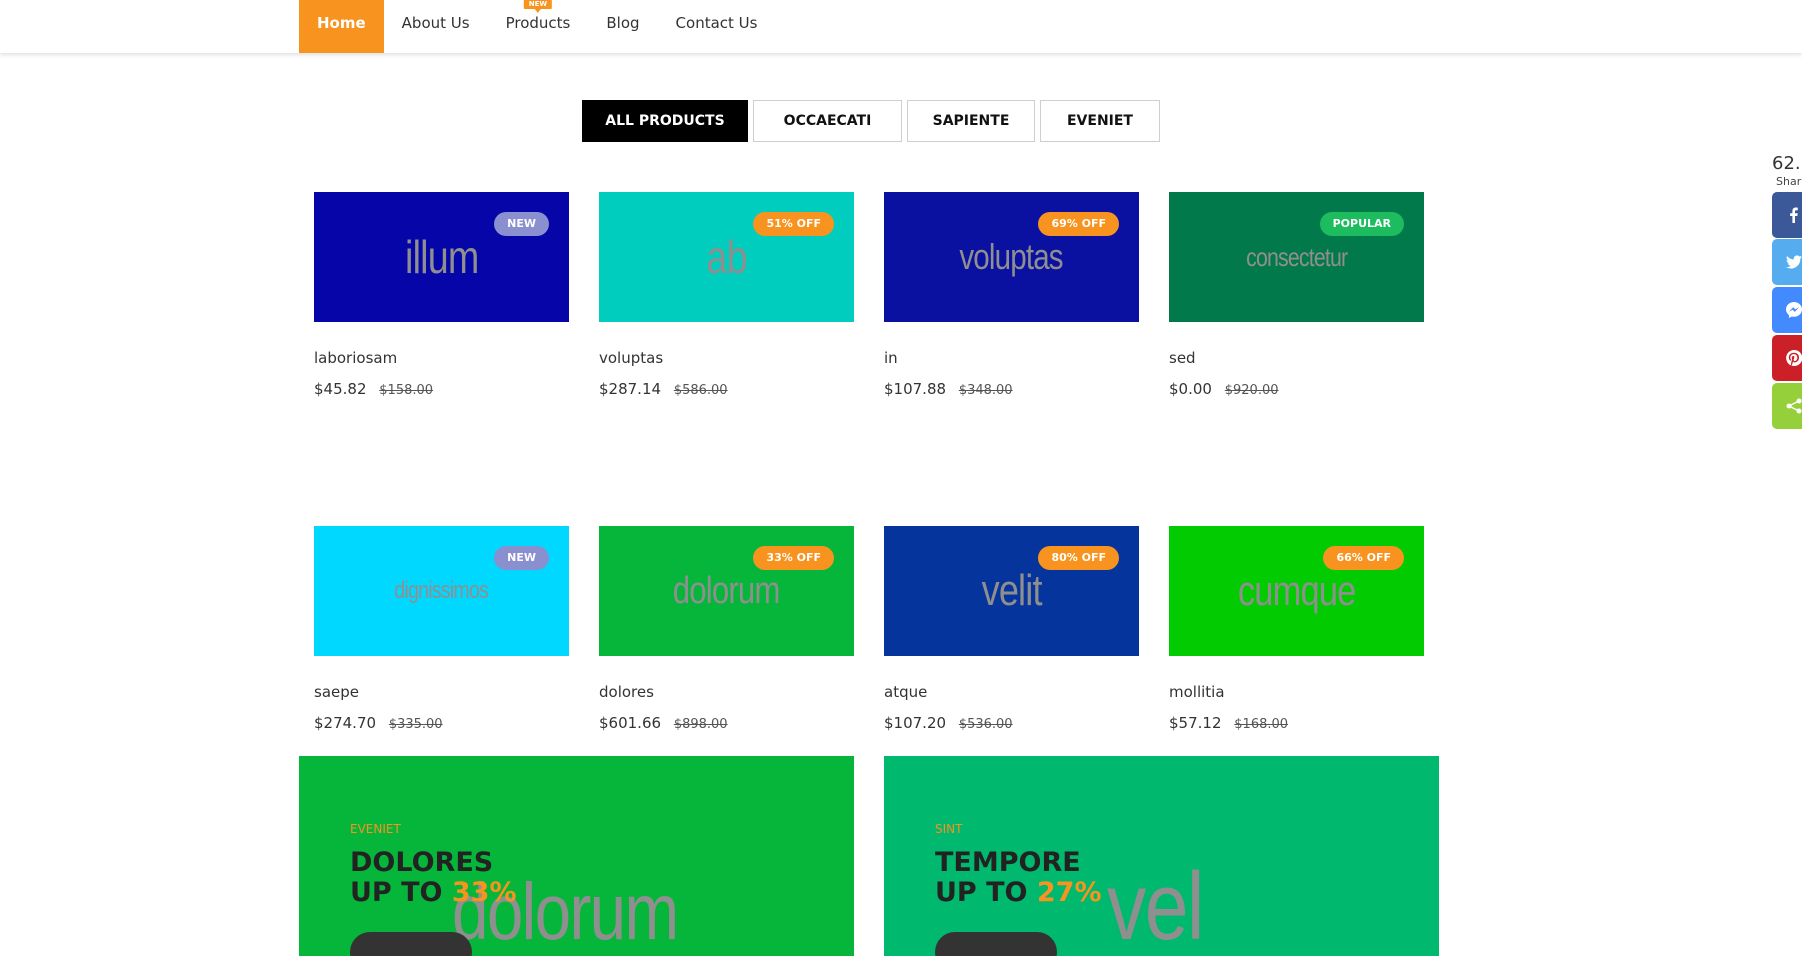 This screenshot has height=956, width=1802. I want to click on nav-contact-us: Contact Us, so click(717, 26).